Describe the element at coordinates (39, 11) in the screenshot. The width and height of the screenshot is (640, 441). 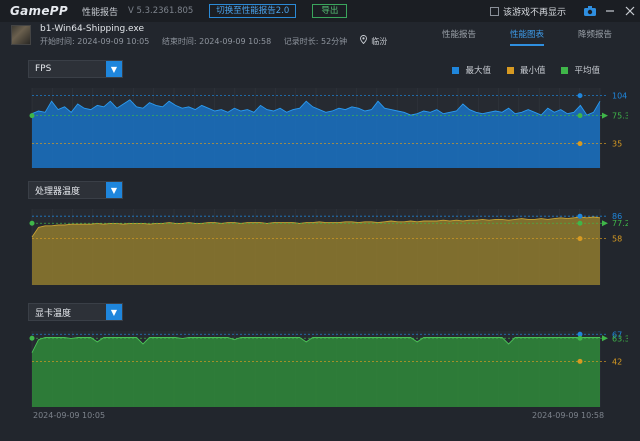
I see `app-logo: GamePP` at that location.